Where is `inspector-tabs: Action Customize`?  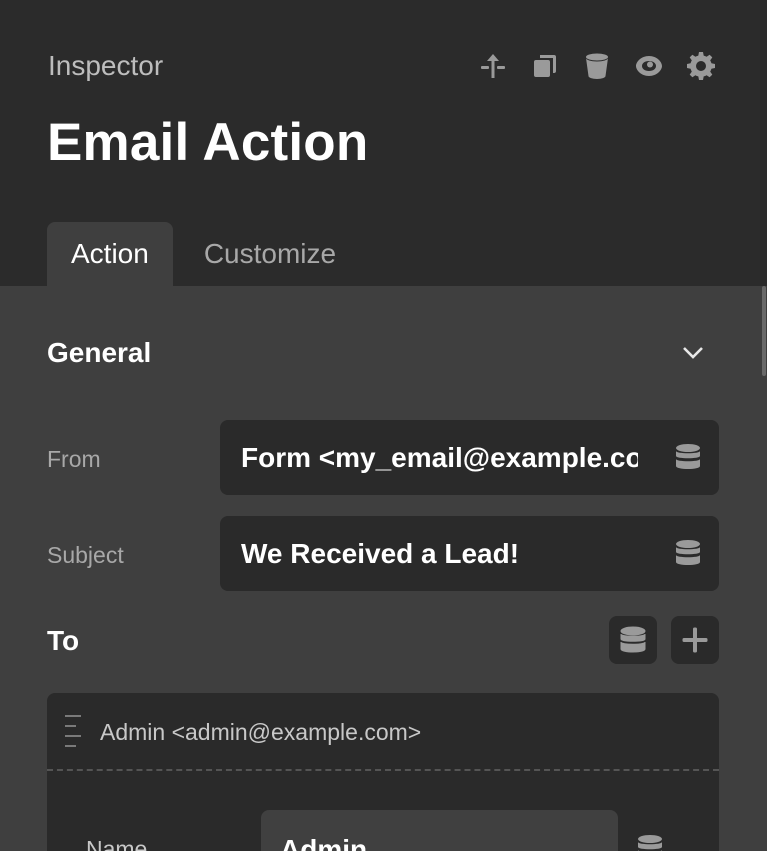
inspector-tabs: Action Customize is located at coordinates (203, 254).